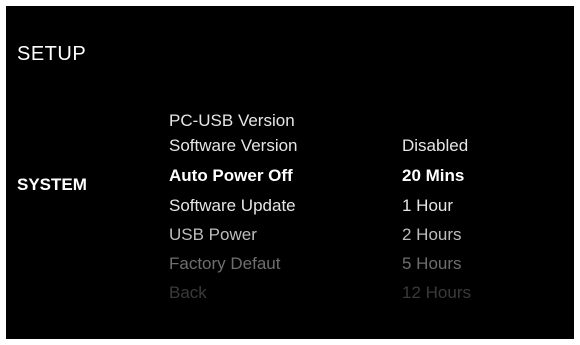 This screenshot has height=345, width=580. I want to click on menu-item-auto-power-off: Auto Power Off, so click(279, 175).